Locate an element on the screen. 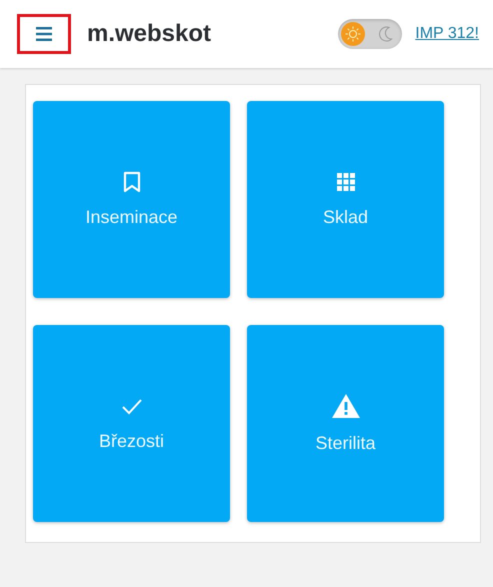 Image resolution: width=493 pixels, height=587 pixels. menu-tile: Sterilita is located at coordinates (345, 423).